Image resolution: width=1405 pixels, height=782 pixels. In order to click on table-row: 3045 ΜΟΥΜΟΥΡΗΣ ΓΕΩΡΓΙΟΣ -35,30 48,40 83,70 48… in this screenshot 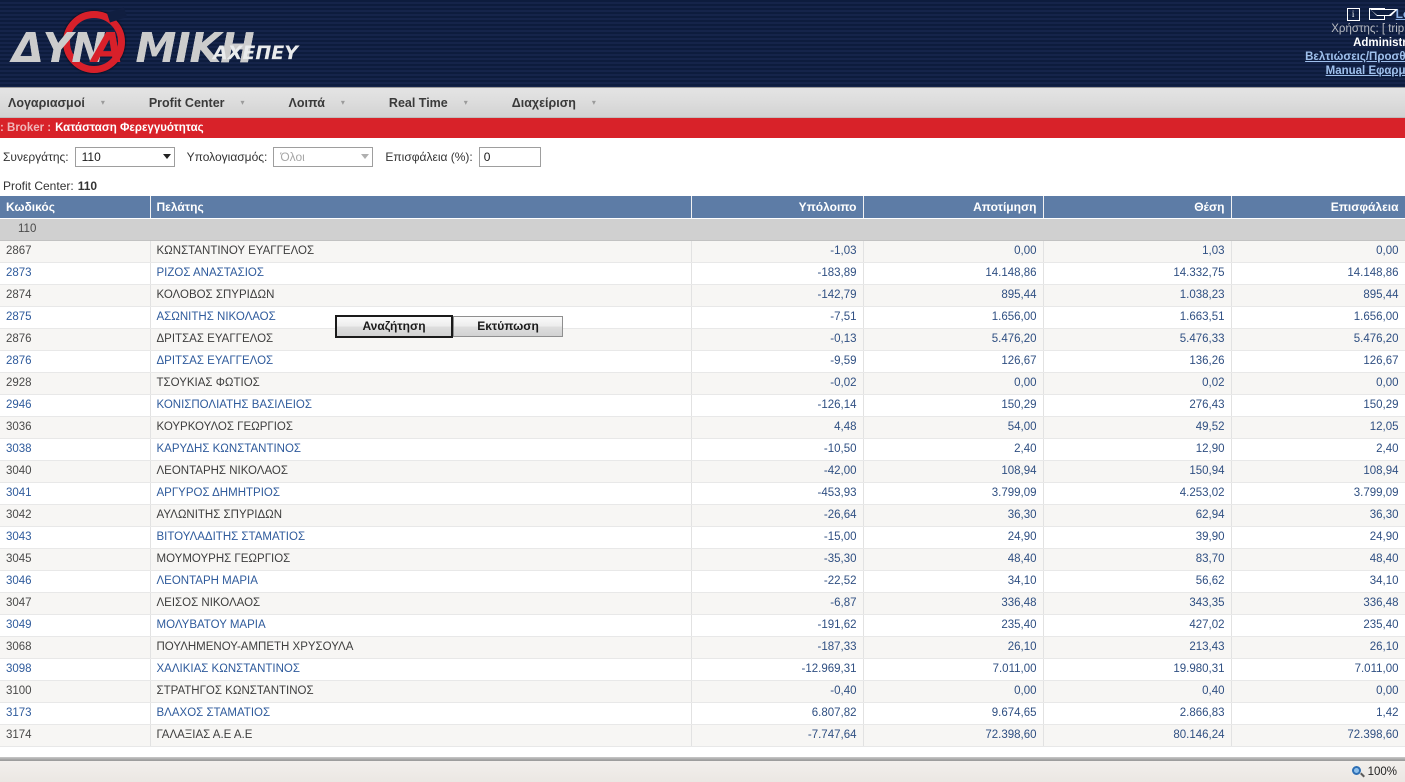, I will do `click(702, 559)`.